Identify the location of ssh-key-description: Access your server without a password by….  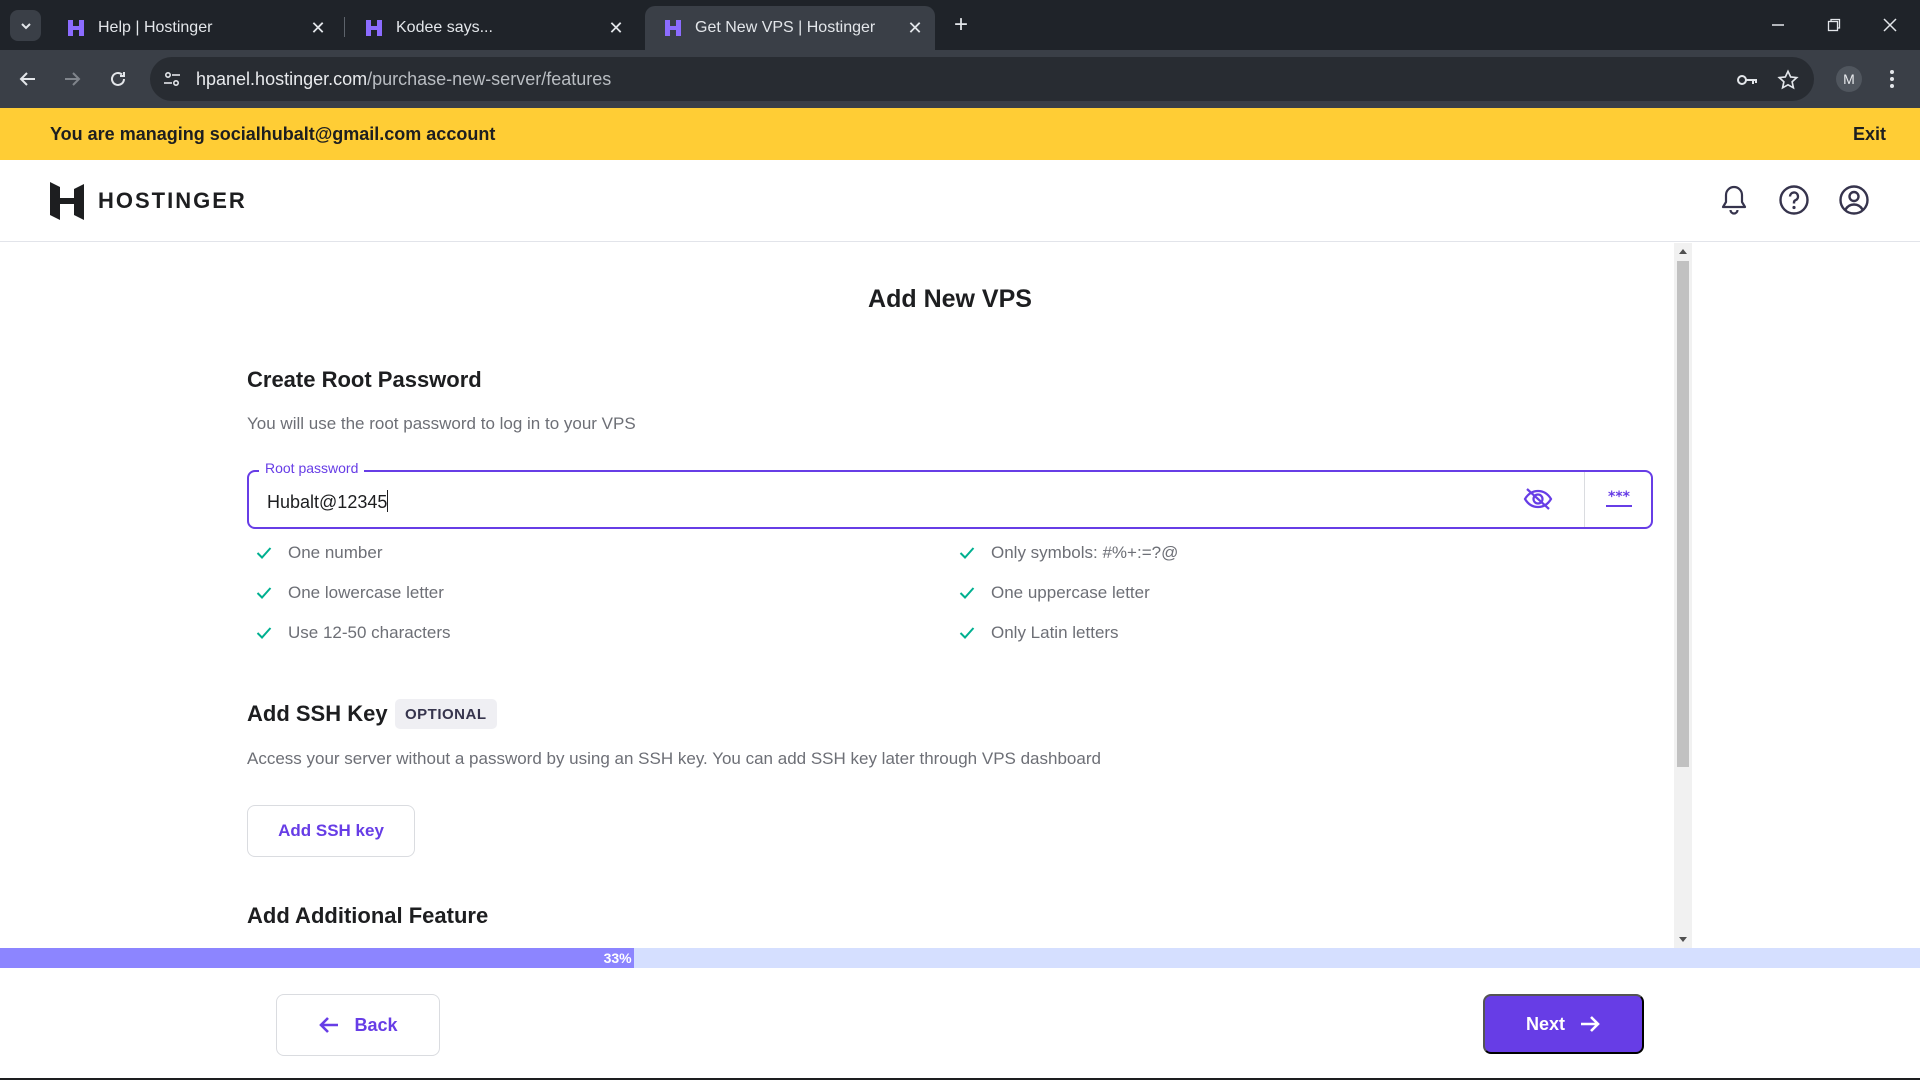
(674, 758).